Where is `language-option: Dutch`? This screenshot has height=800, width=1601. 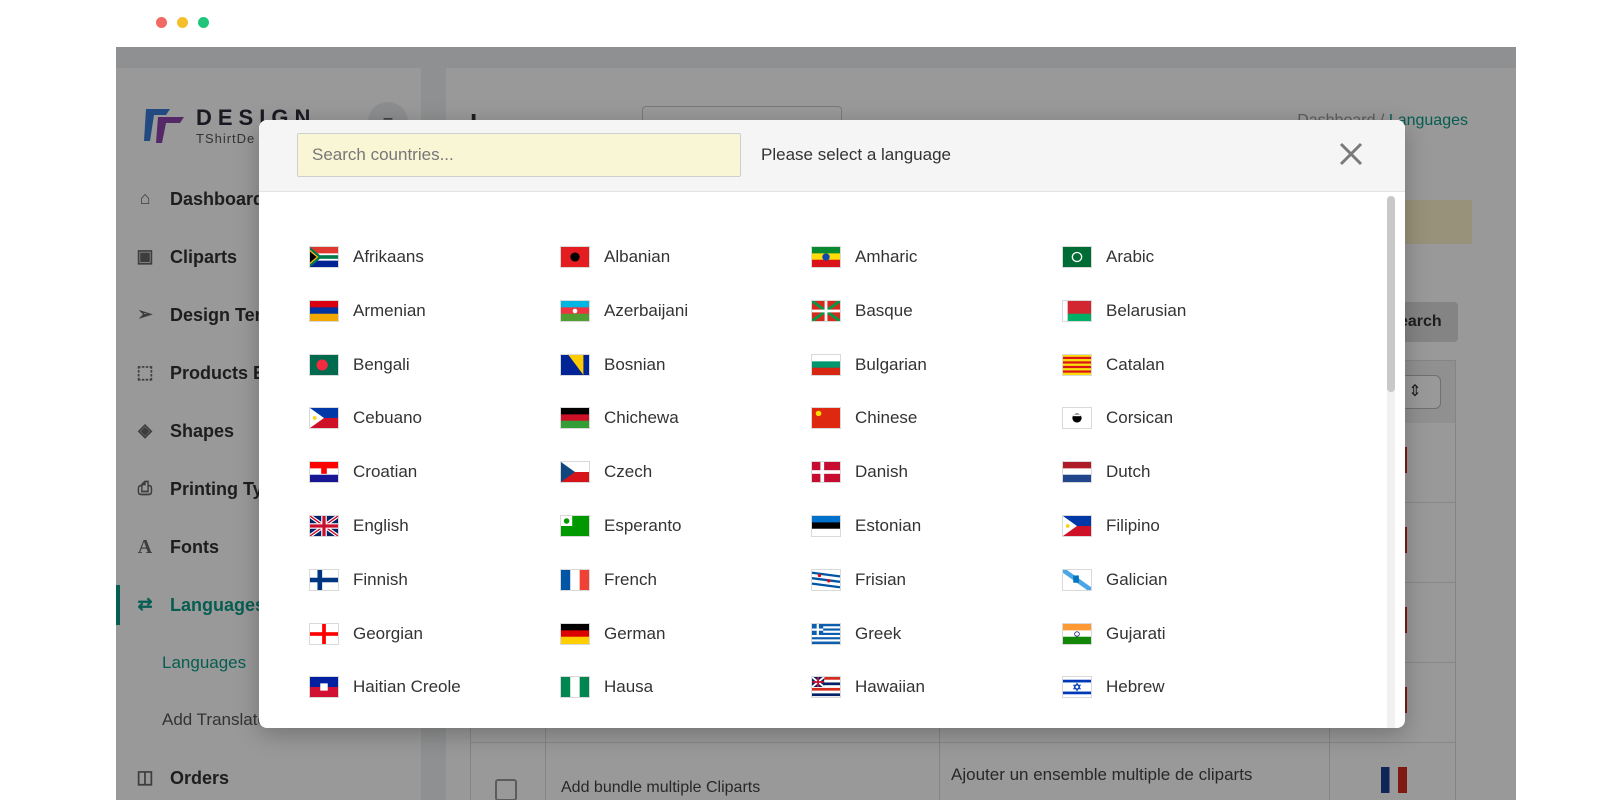
language-option: Dutch is located at coordinates (1106, 472).